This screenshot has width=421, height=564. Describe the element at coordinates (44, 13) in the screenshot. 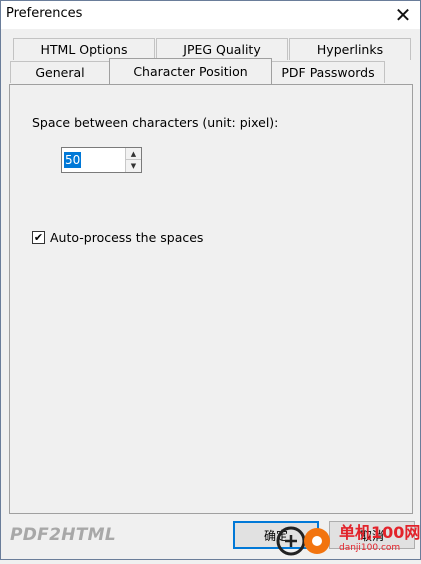

I see `window-title: Preferences` at that location.